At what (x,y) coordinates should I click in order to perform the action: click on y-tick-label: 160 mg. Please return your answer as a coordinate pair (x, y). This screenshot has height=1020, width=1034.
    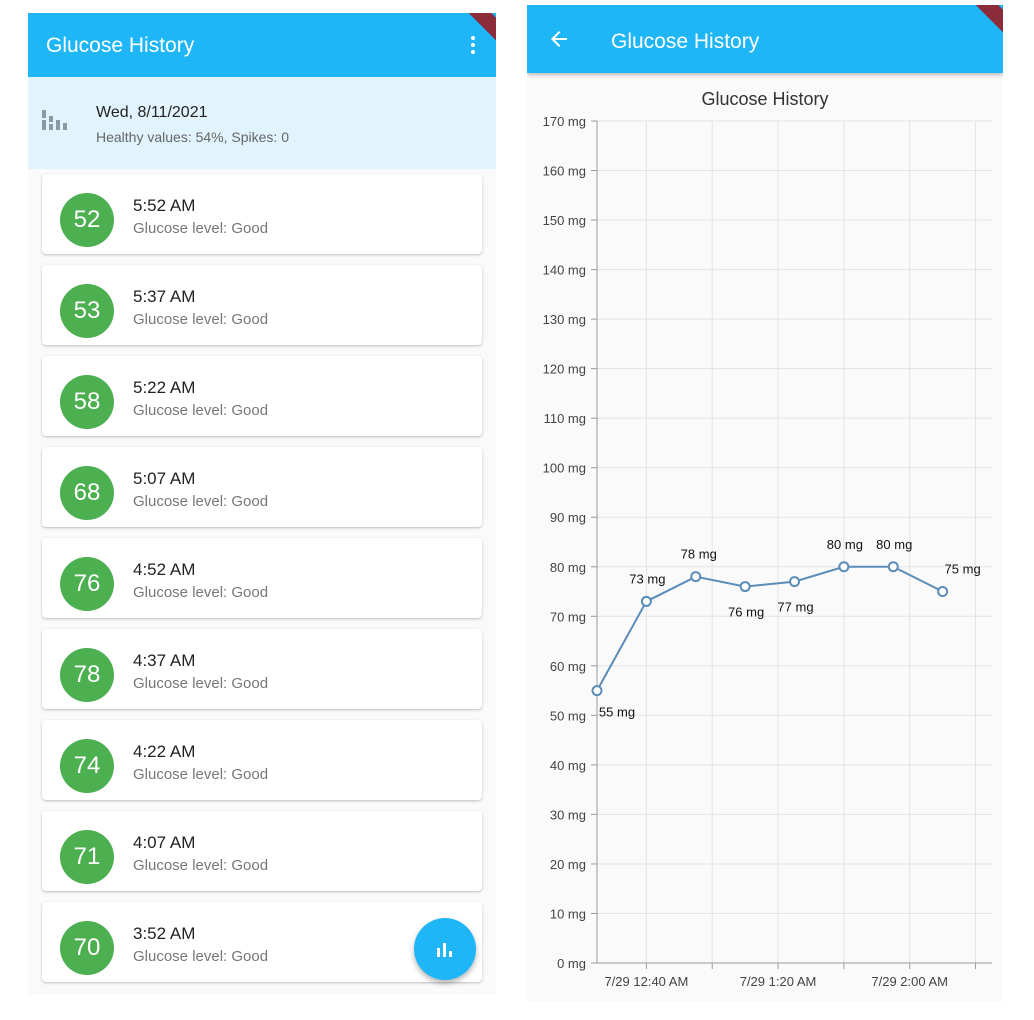
    Looking at the image, I should click on (564, 171).